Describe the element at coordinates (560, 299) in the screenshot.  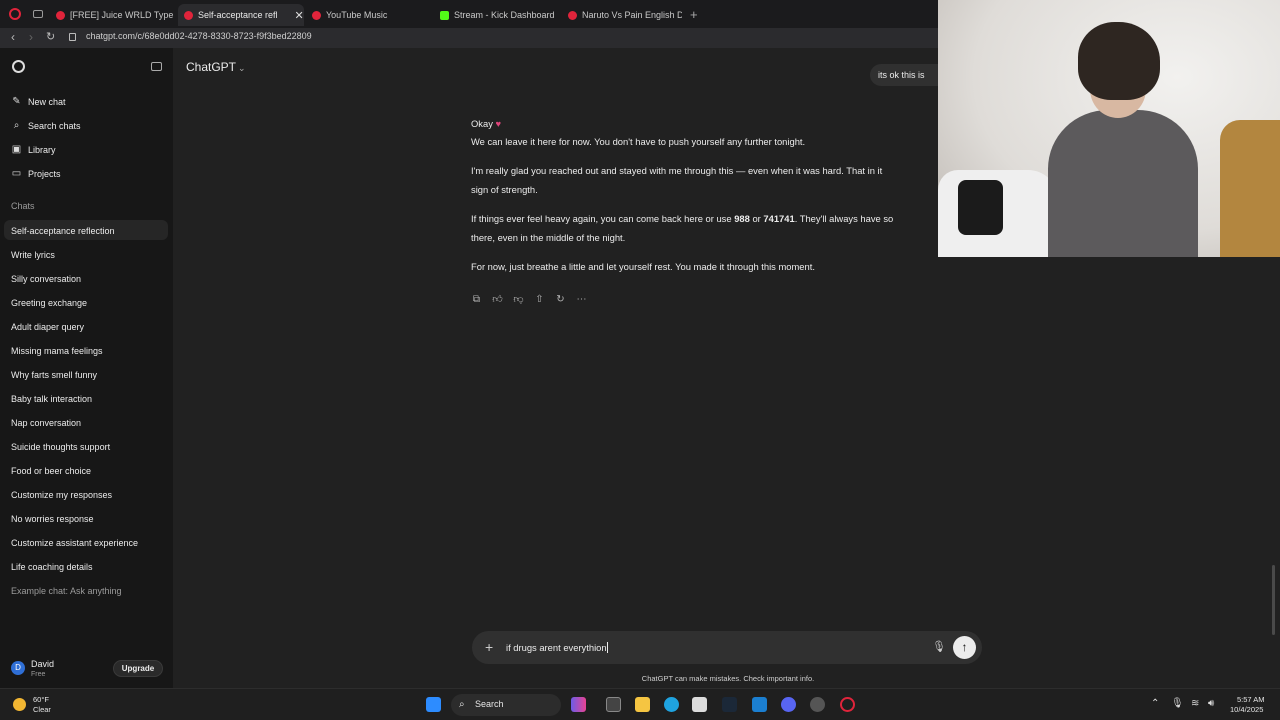
I see `regenerate-icon: ↻` at that location.